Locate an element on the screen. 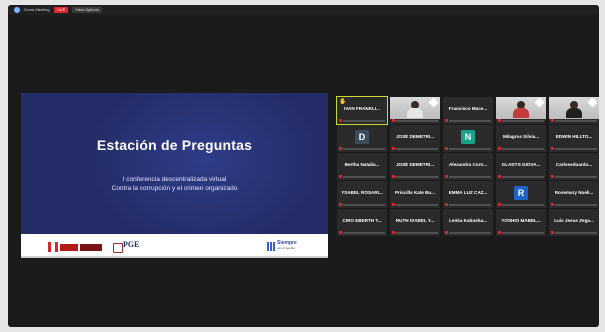 Image resolution: width=605 pixels, height=332 pixels. participant-person-icon is located at coordinates (521, 109).